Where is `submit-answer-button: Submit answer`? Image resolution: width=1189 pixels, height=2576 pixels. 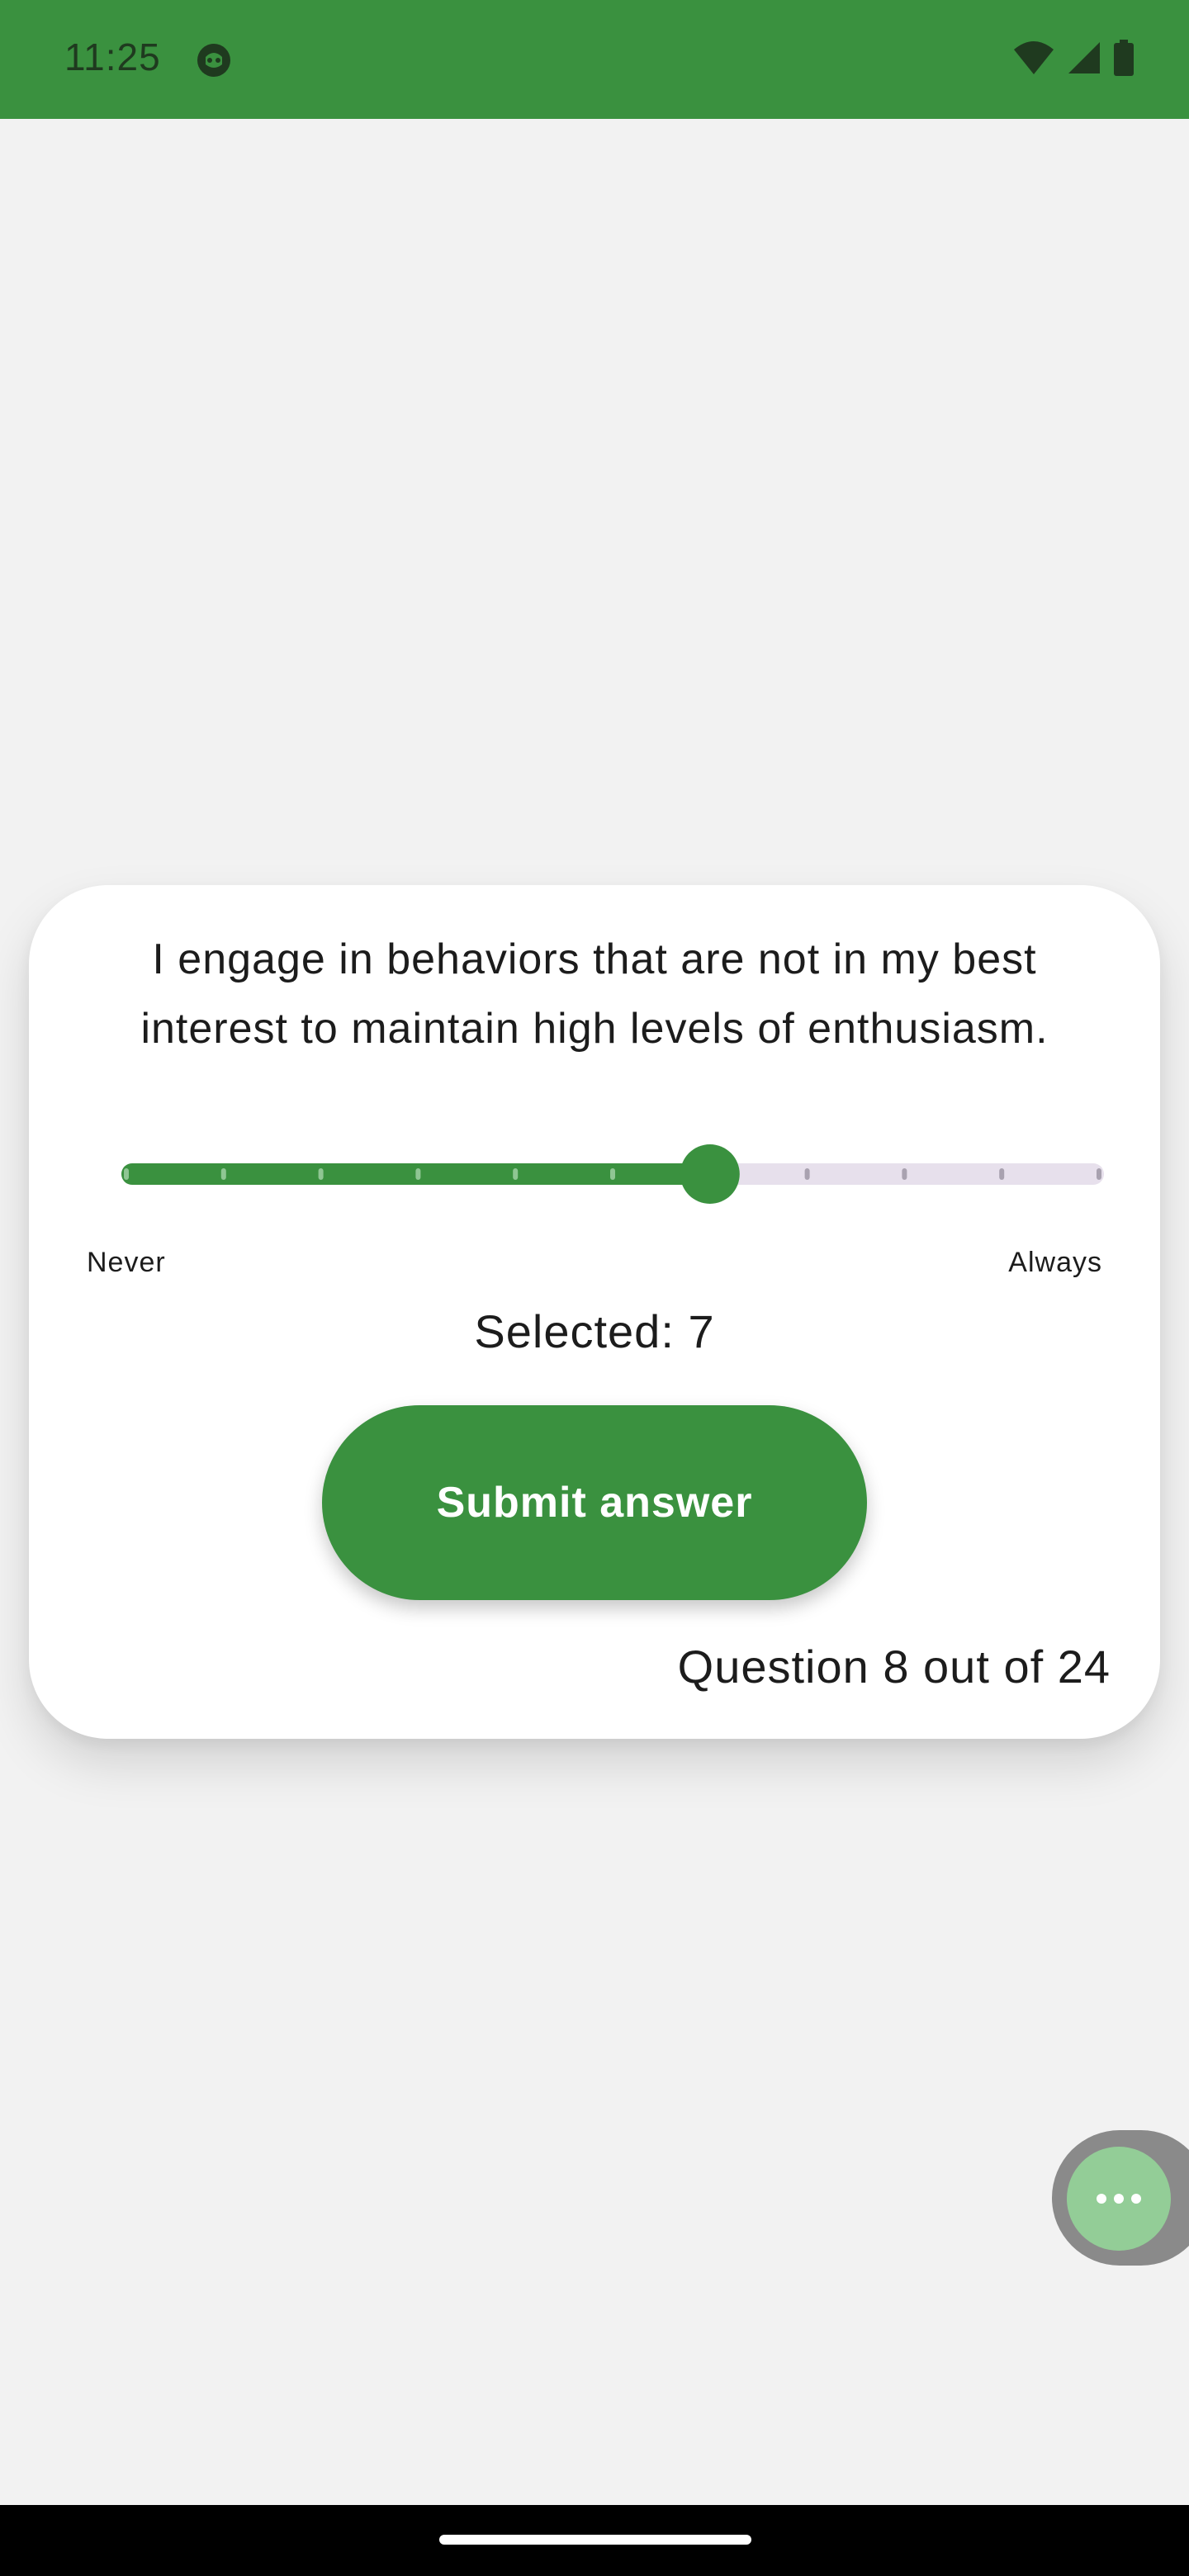 submit-answer-button: Submit answer is located at coordinates (594, 1502).